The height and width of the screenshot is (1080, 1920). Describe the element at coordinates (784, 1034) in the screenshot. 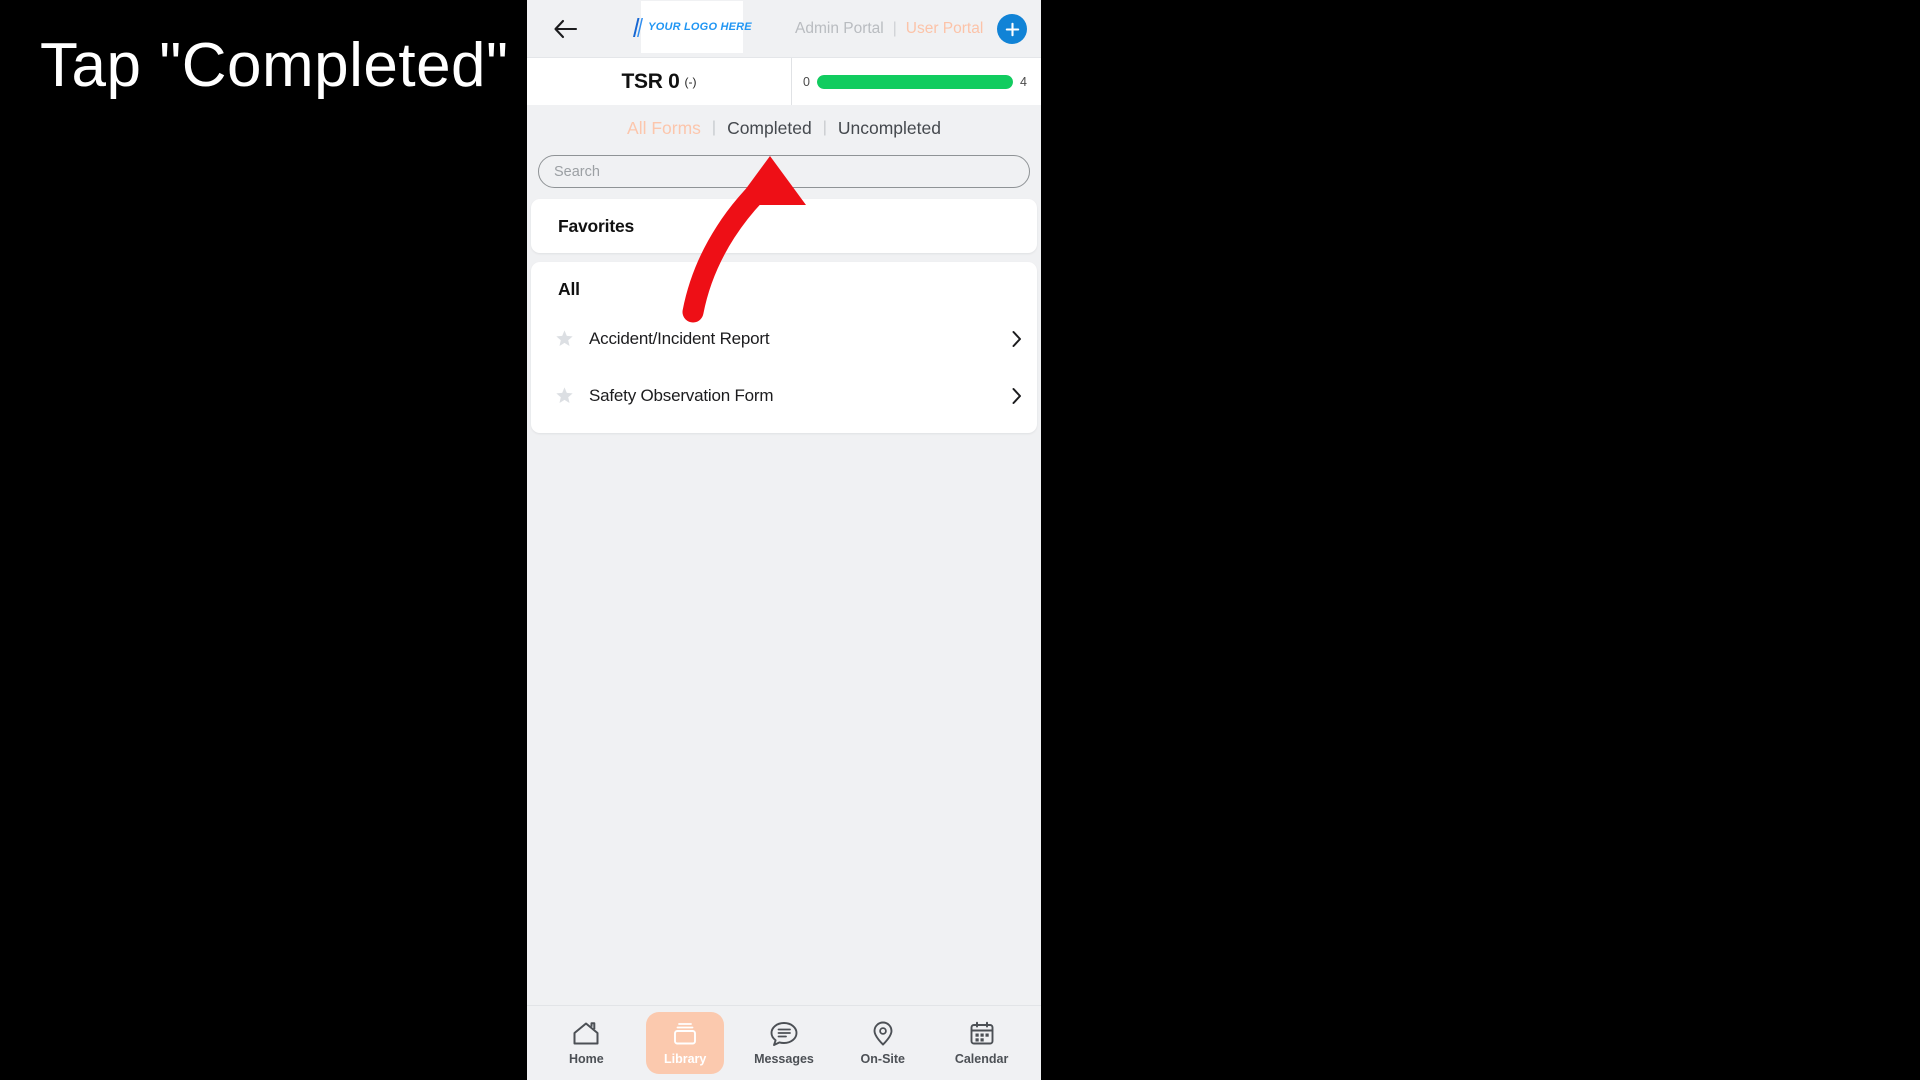

I see `chat-icon` at that location.